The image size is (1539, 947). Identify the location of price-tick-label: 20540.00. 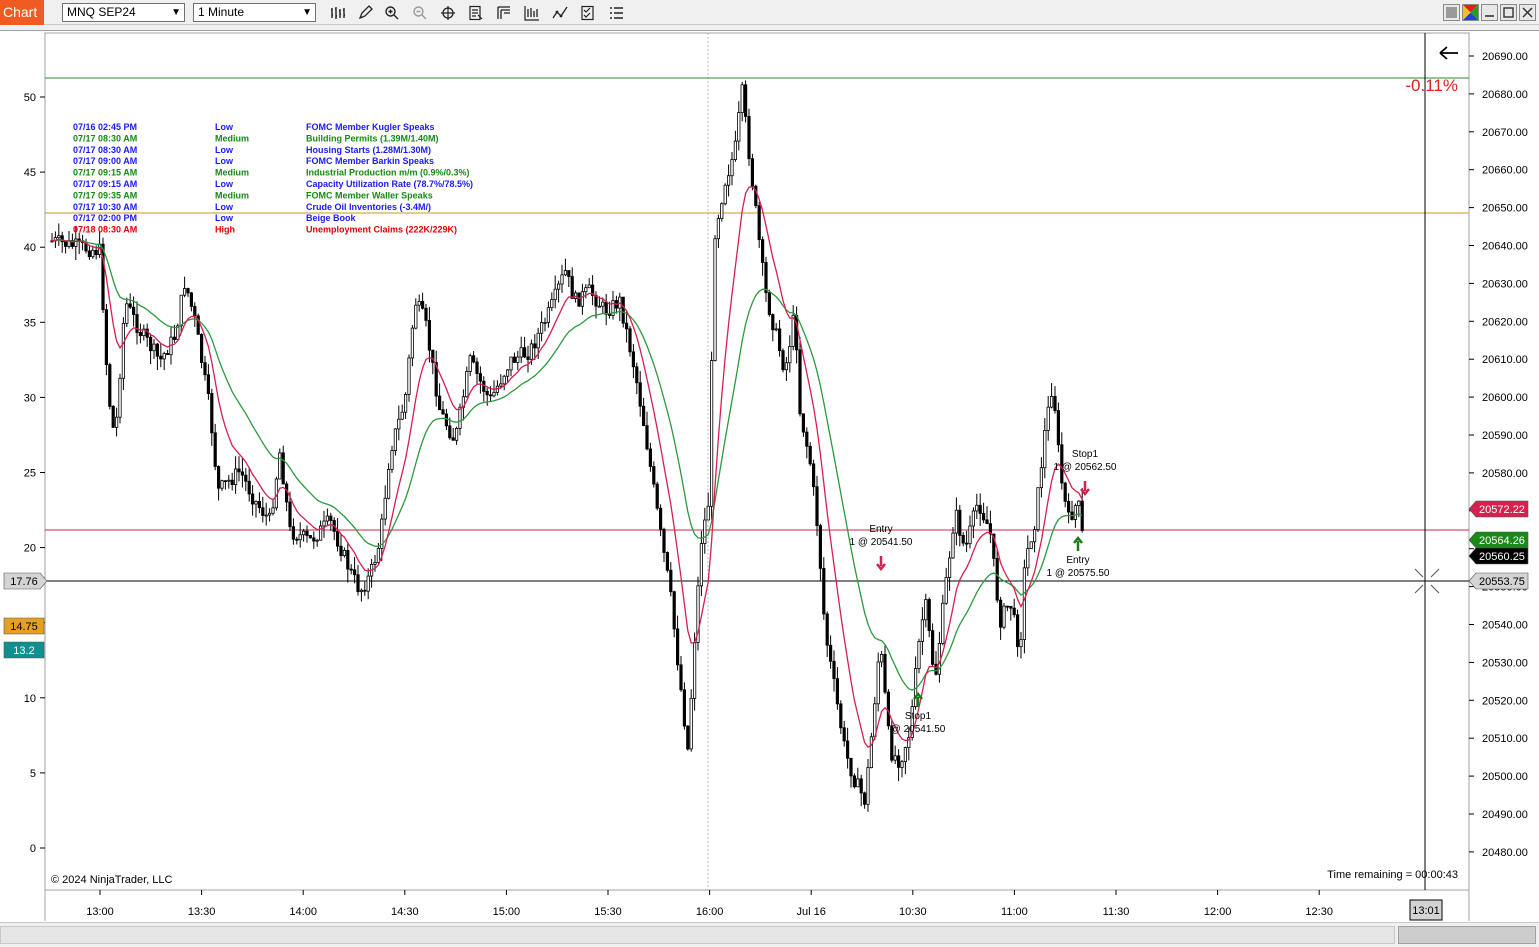
(1505, 626).